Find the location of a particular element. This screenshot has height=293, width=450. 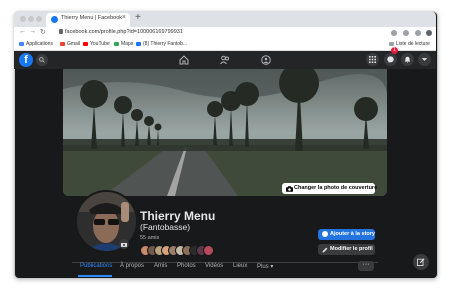

friends-count: 55 amis is located at coordinates (149, 238).